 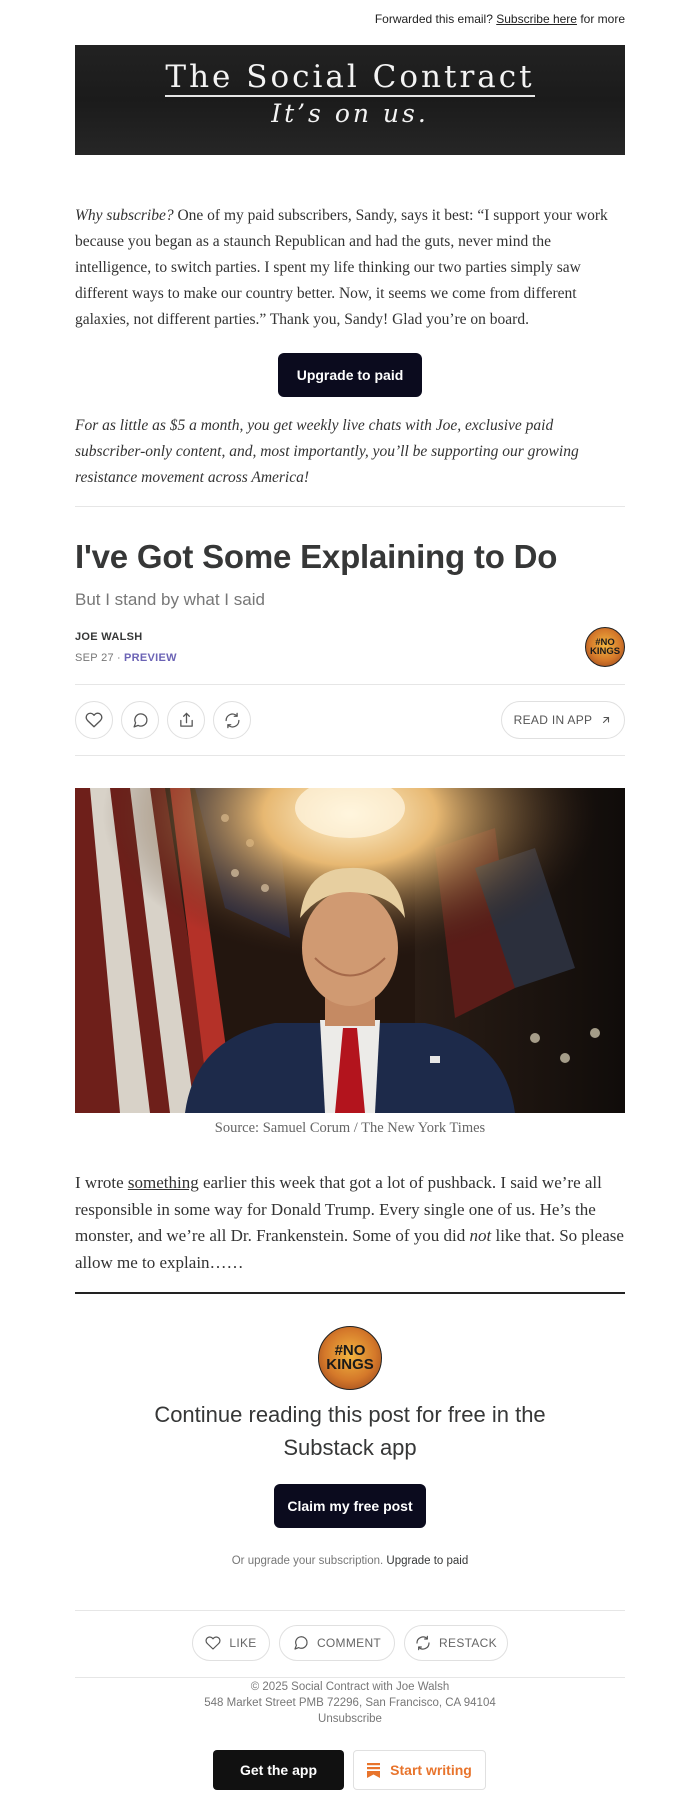 I want to click on restack-button, so click(x=232, y=720).